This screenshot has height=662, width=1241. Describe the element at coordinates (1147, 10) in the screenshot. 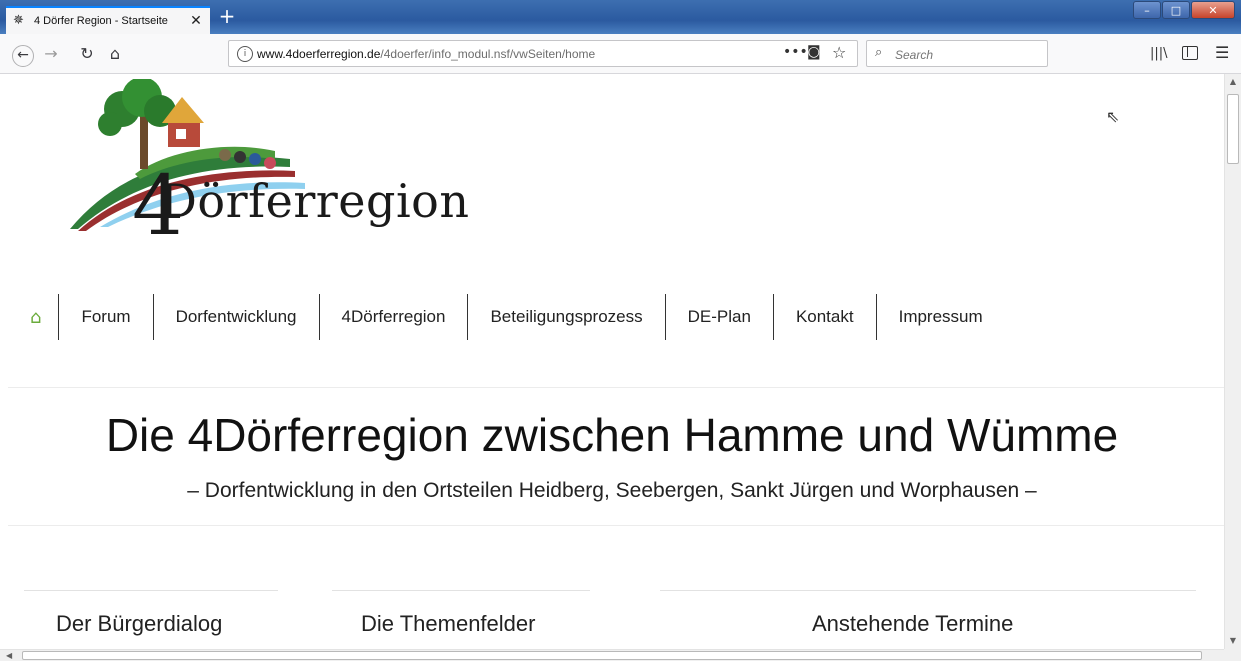

I see `minimize-button: –` at that location.